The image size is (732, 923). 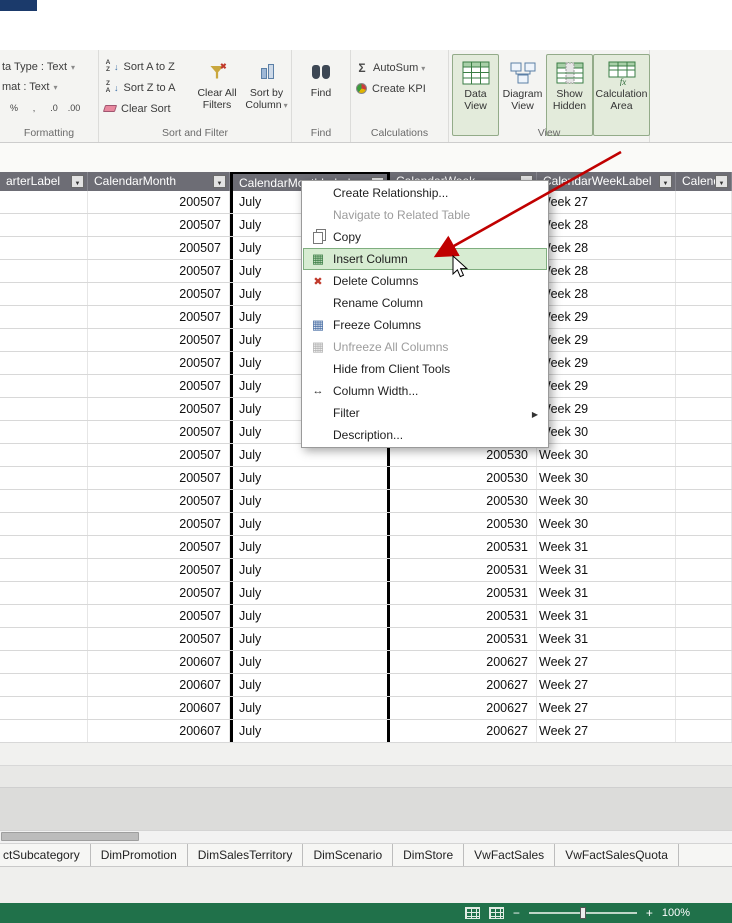 What do you see at coordinates (14, 108) in the screenshot?
I see `percent-format-button: %` at bounding box center [14, 108].